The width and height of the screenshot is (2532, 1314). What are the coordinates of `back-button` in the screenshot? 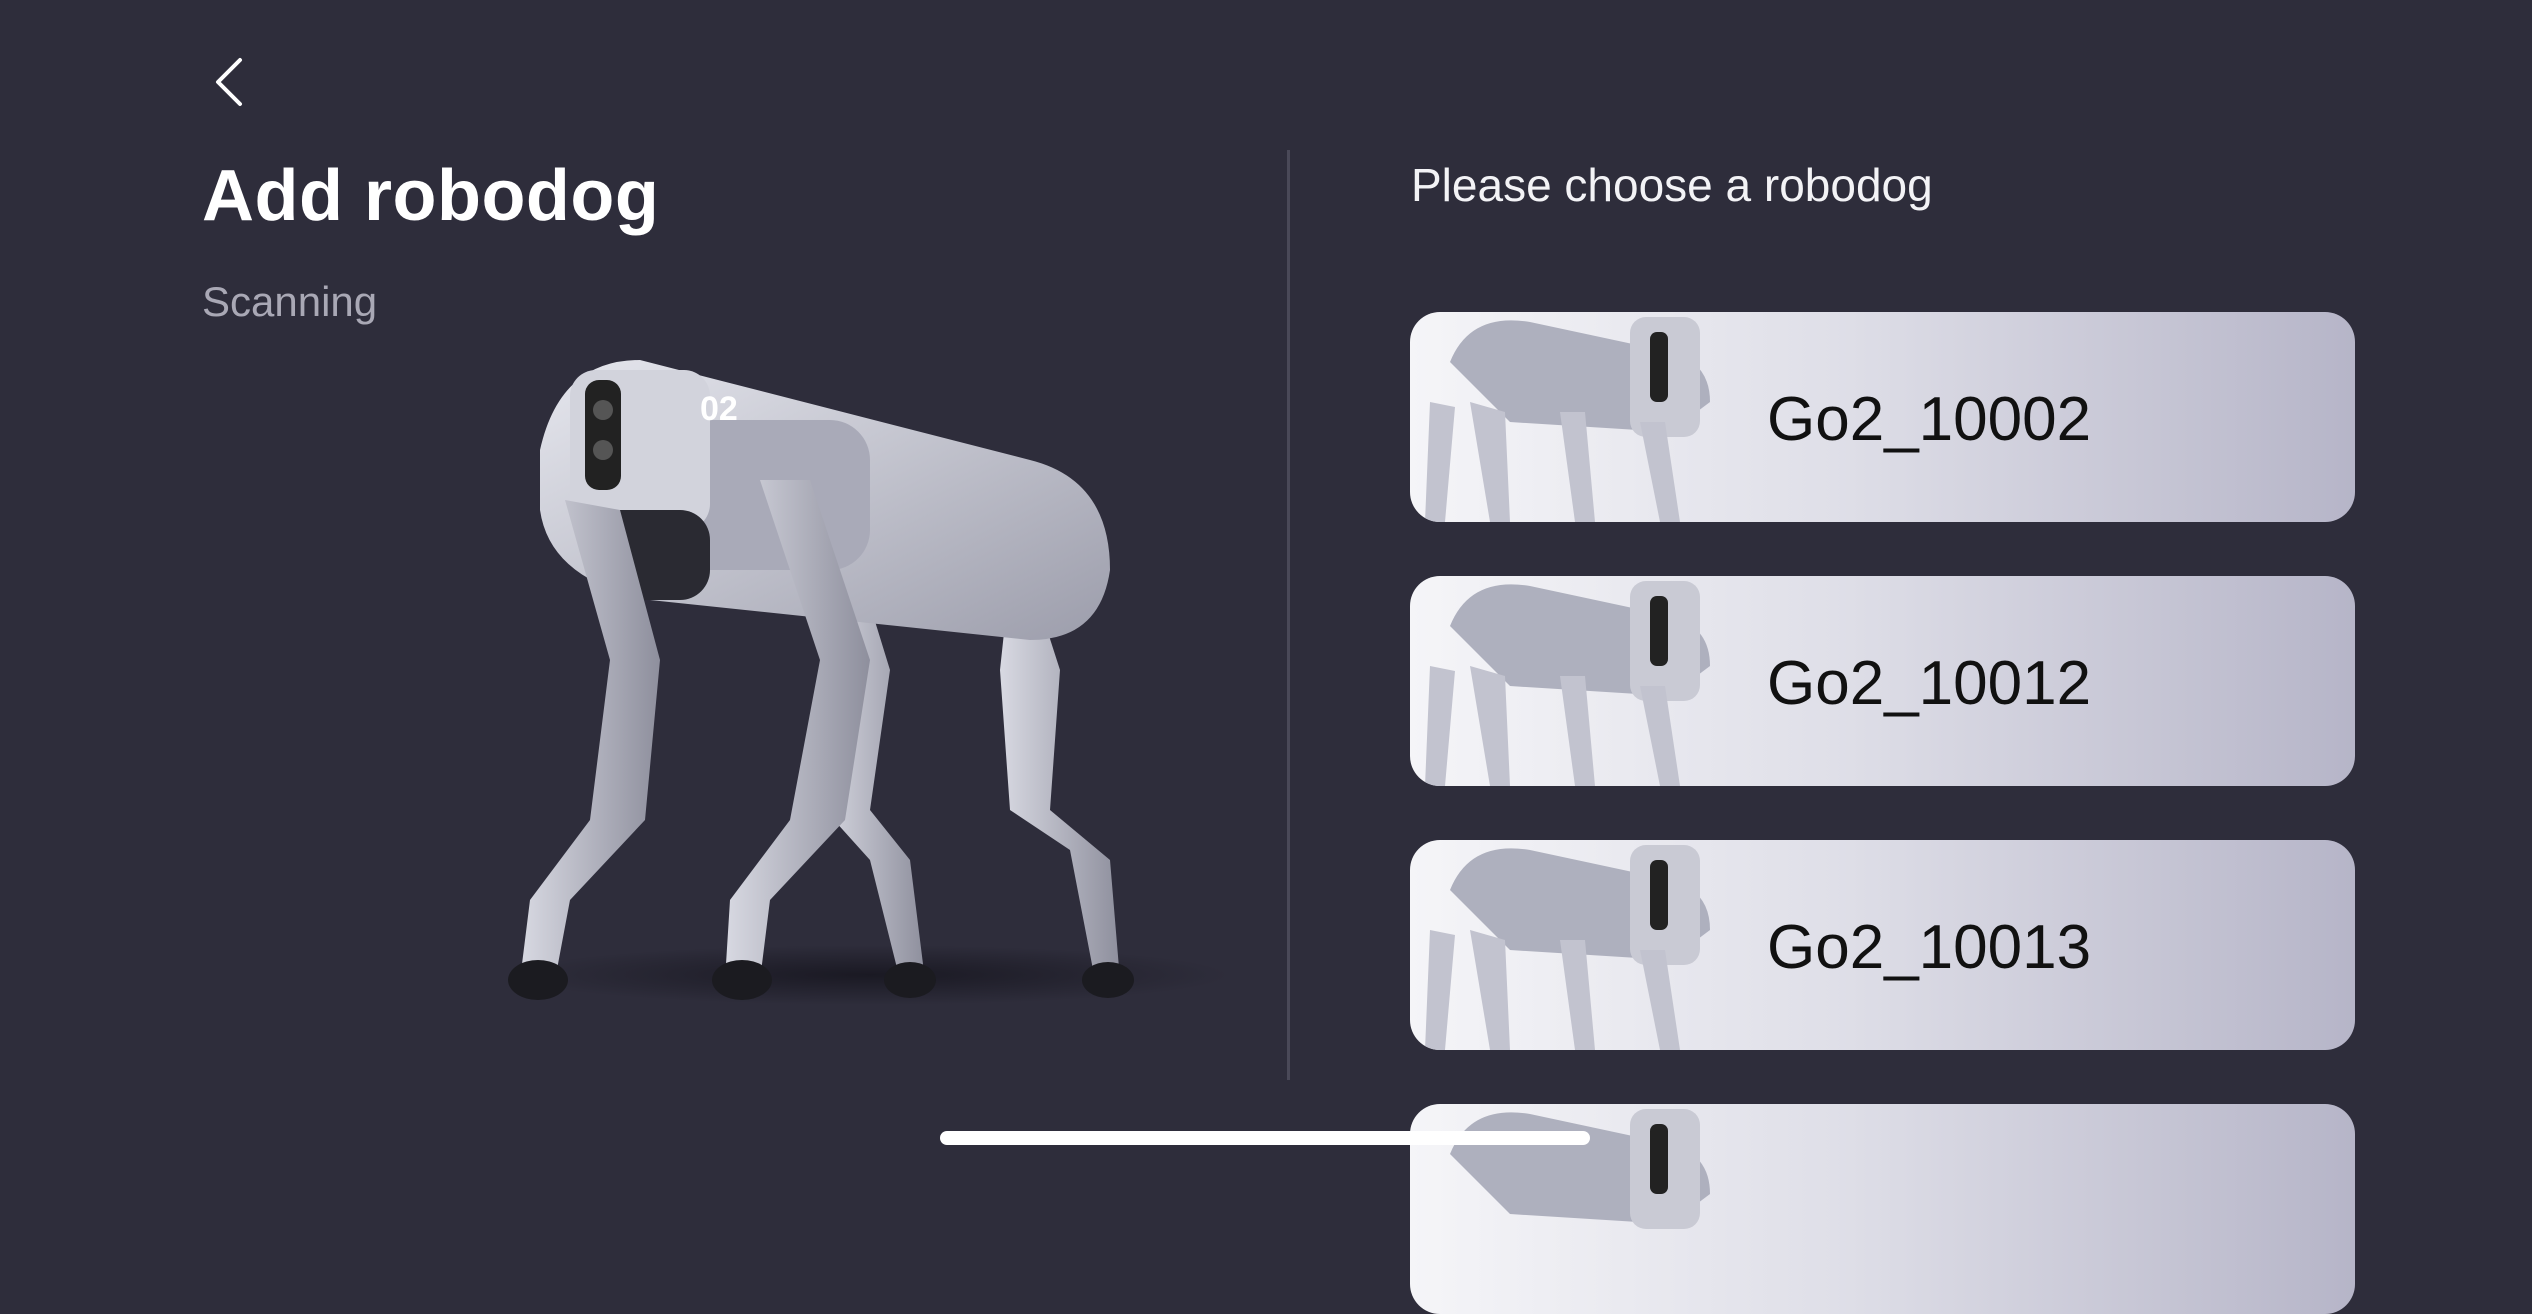 It's located at (230, 82).